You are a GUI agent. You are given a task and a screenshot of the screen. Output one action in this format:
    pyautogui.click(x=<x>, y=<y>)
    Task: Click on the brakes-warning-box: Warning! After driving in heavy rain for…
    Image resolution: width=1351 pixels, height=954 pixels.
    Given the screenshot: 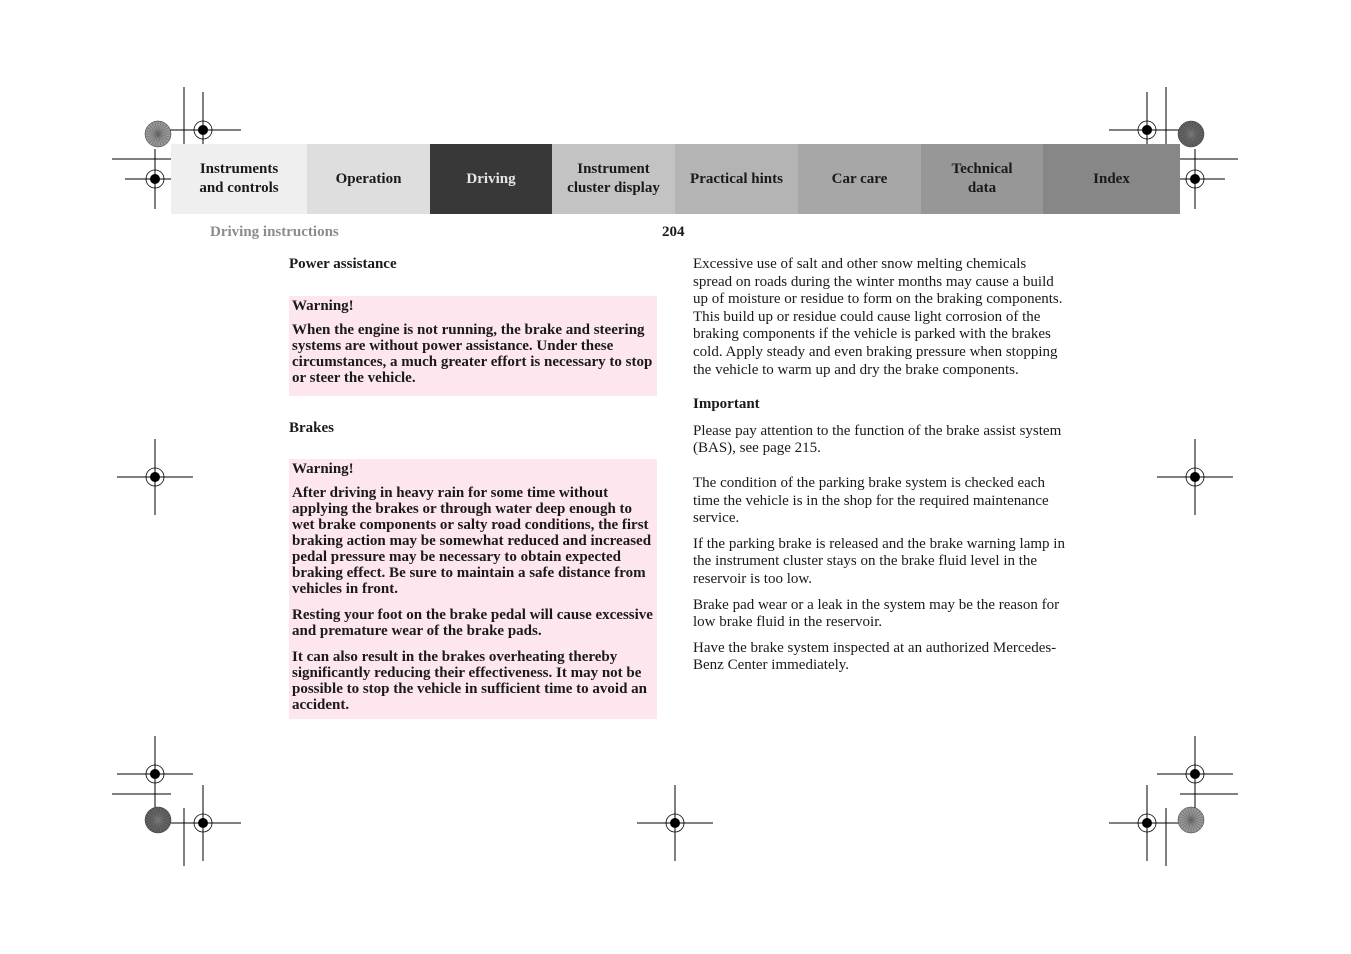 What is the action you would take?
    pyautogui.click(x=473, y=589)
    